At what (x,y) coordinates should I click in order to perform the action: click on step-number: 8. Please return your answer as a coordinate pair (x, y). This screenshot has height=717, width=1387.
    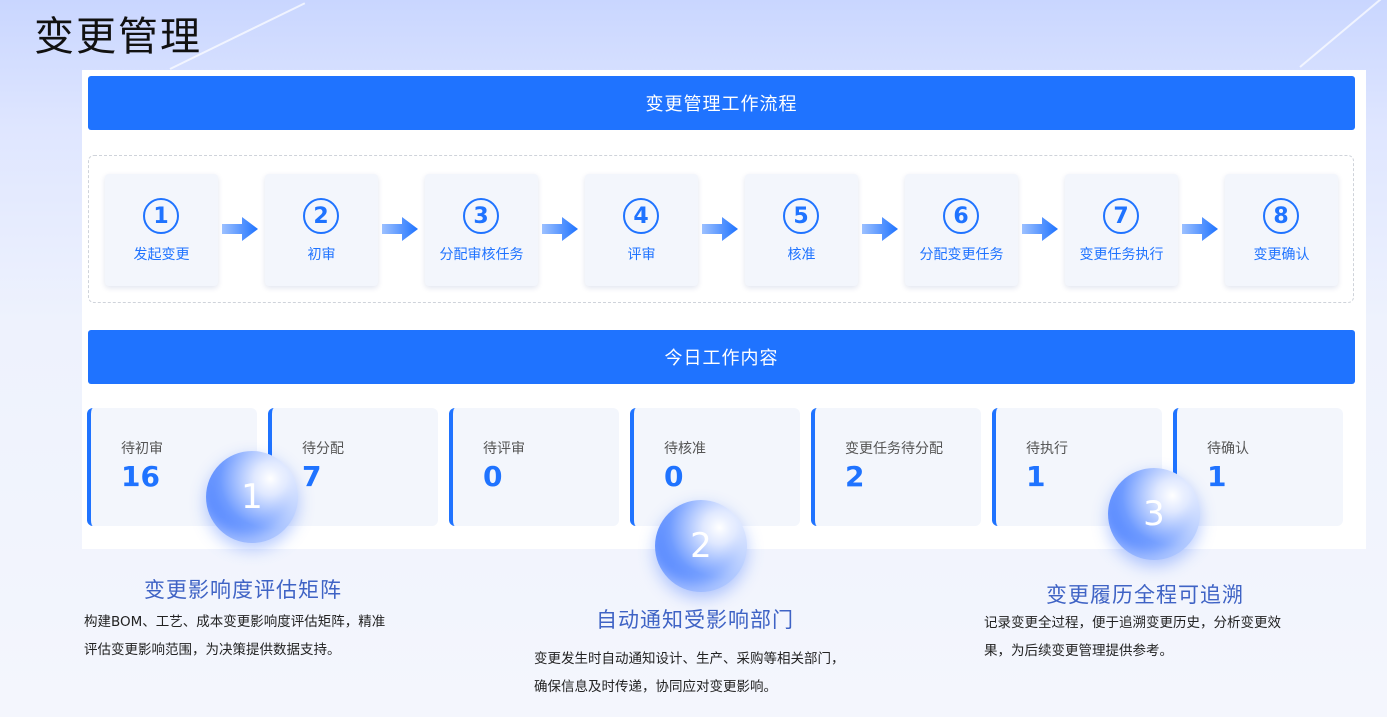
    Looking at the image, I should click on (1281, 216).